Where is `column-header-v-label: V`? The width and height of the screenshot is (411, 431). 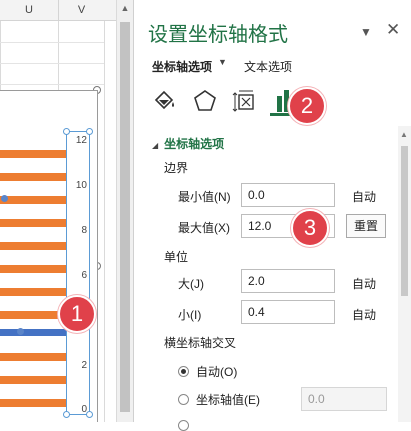 column-header-v-label: V is located at coordinates (81, 10).